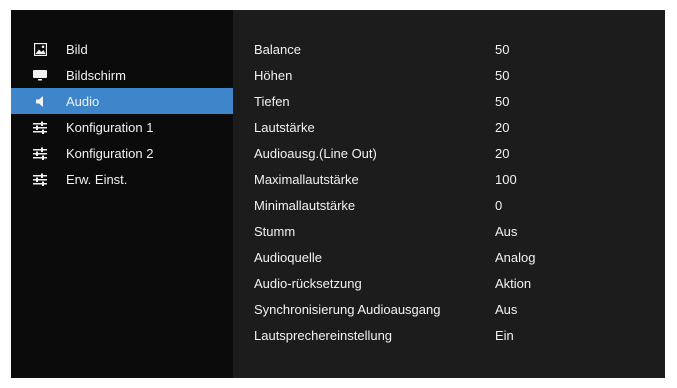 The image size is (677, 388). Describe the element at coordinates (96, 75) in the screenshot. I see `sidebar-item-label: Bildschirm` at that location.